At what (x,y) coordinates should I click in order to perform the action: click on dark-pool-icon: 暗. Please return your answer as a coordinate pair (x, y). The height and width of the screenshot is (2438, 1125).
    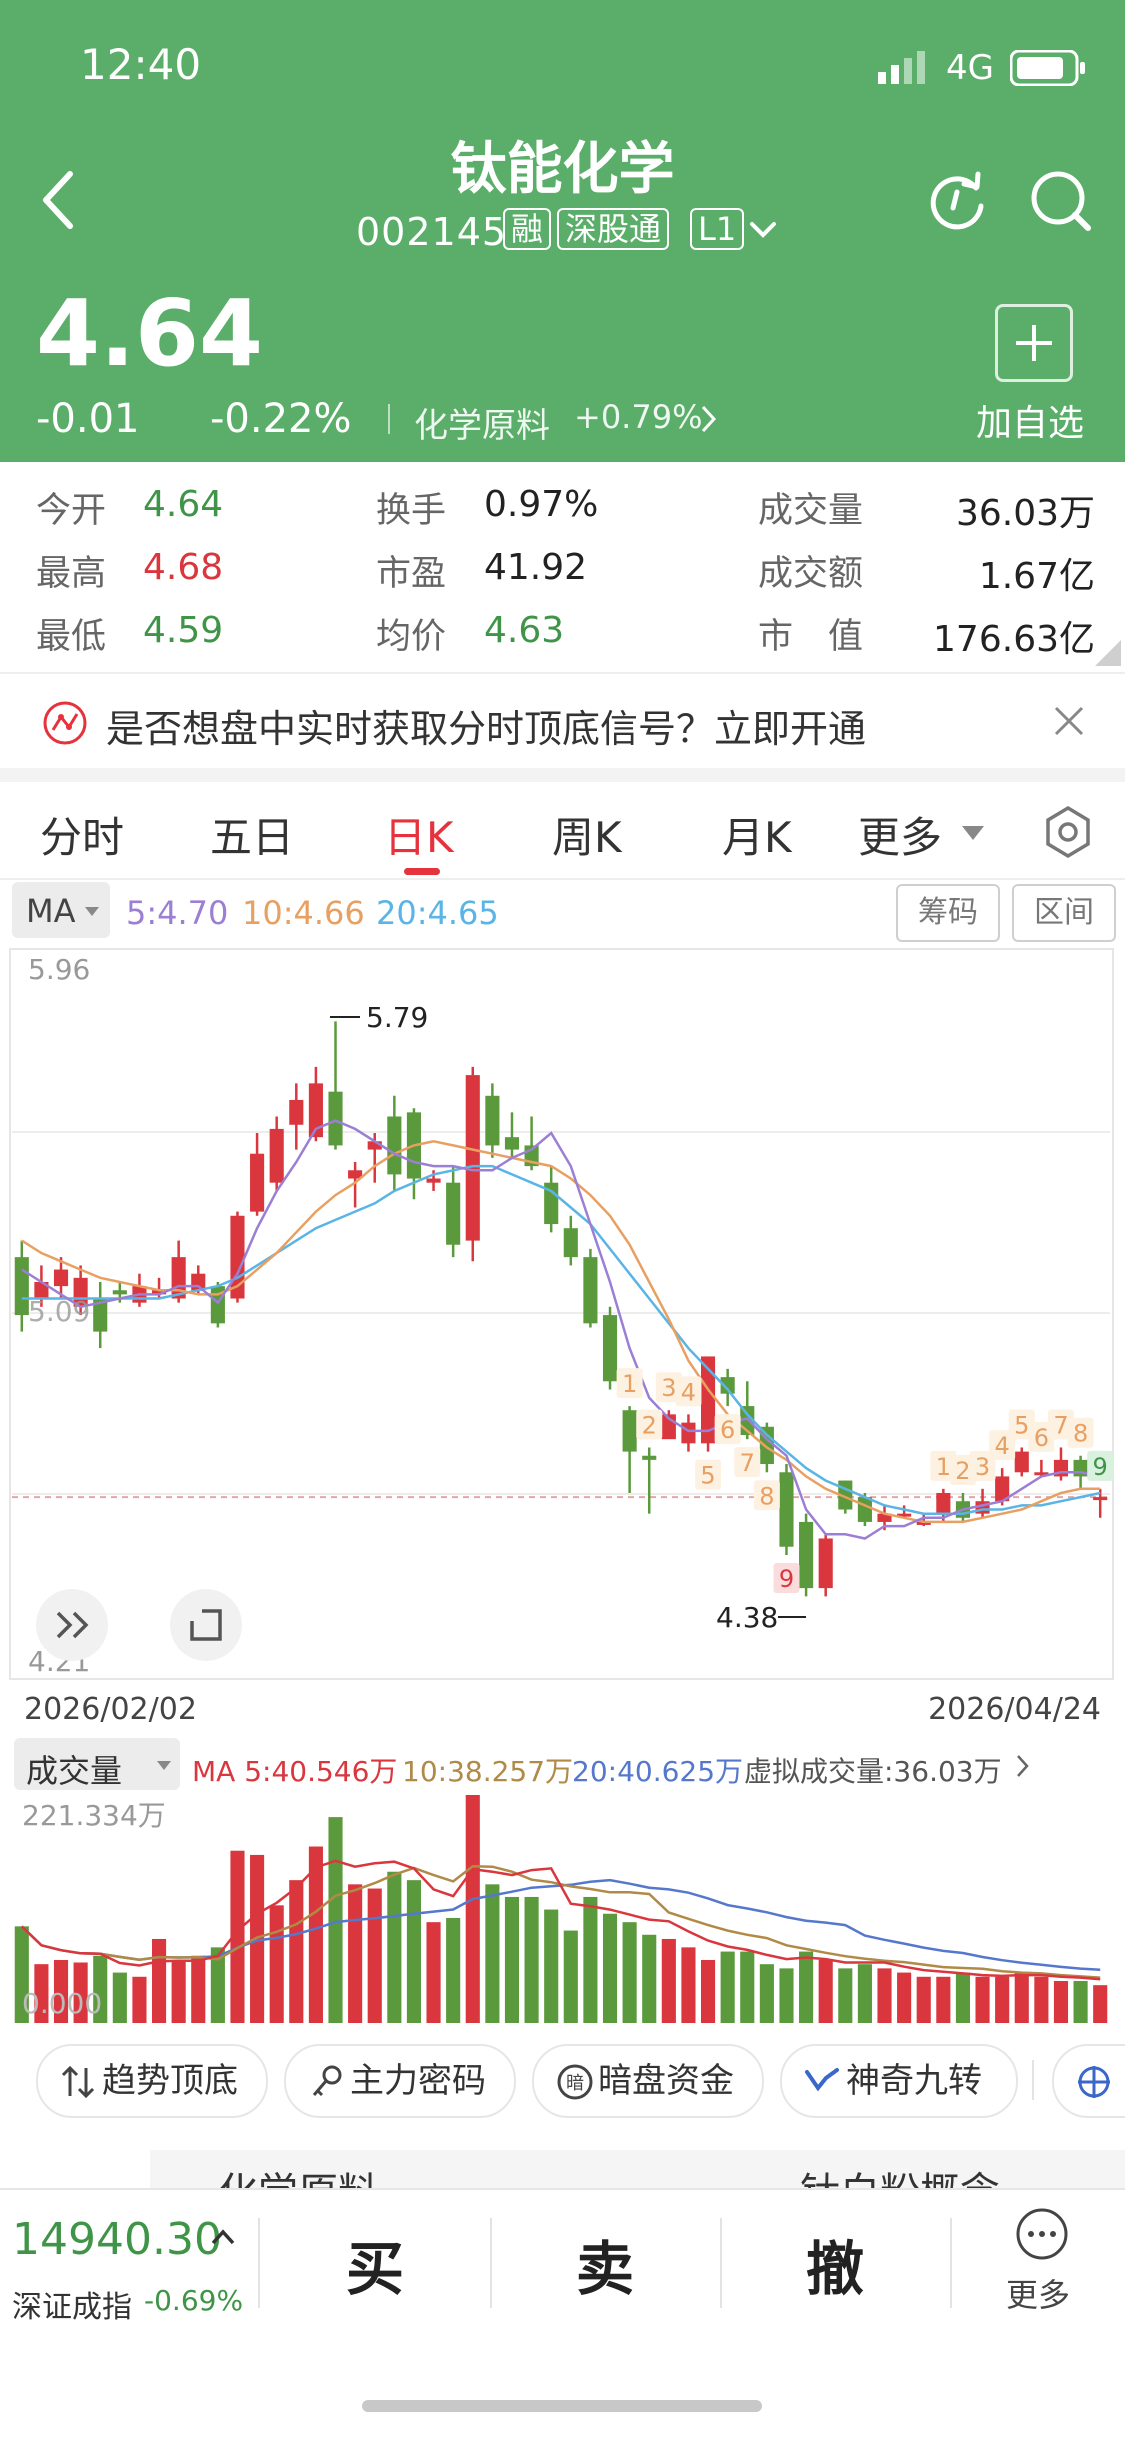
    Looking at the image, I should click on (575, 2082).